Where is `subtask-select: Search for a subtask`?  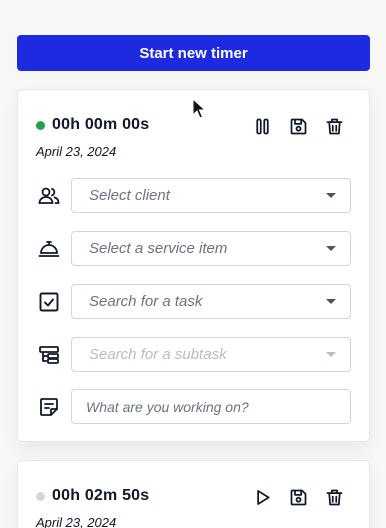 subtask-select: Search for a subtask is located at coordinates (211, 354).